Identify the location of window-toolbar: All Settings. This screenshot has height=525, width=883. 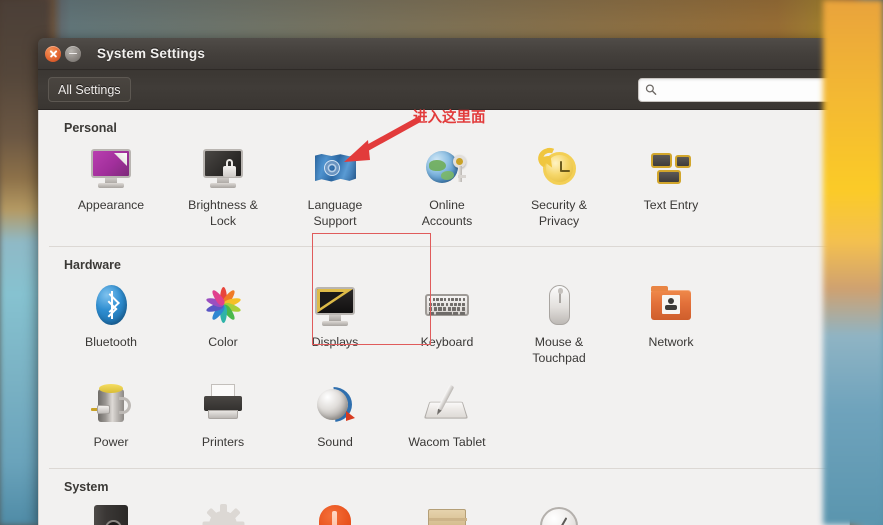
(444, 90).